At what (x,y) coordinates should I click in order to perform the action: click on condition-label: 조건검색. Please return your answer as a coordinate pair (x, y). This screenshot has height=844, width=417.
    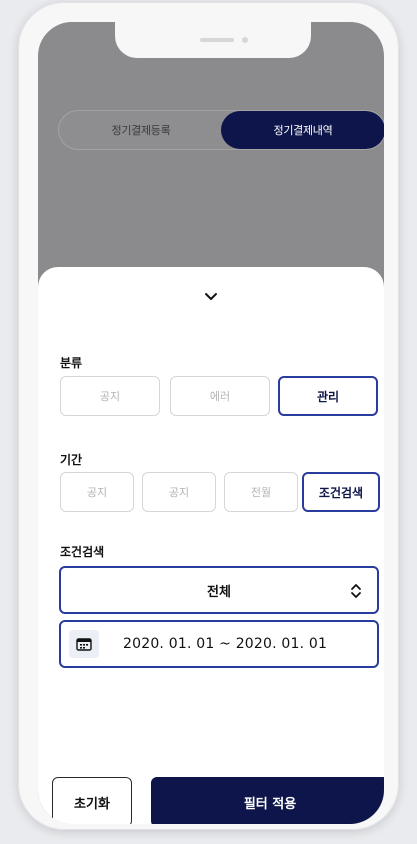
    Looking at the image, I should click on (82, 552).